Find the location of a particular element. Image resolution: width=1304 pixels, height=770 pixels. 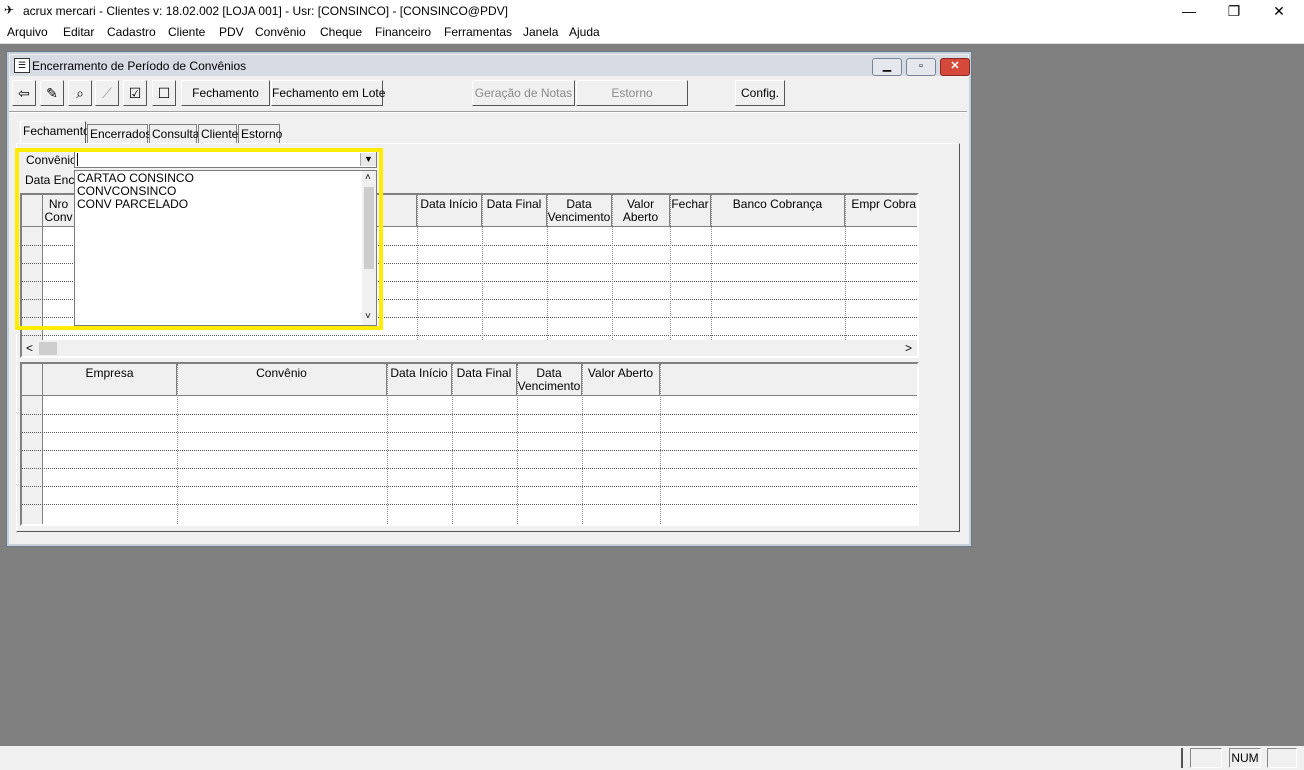

form-icon: ☰ is located at coordinates (22, 65).